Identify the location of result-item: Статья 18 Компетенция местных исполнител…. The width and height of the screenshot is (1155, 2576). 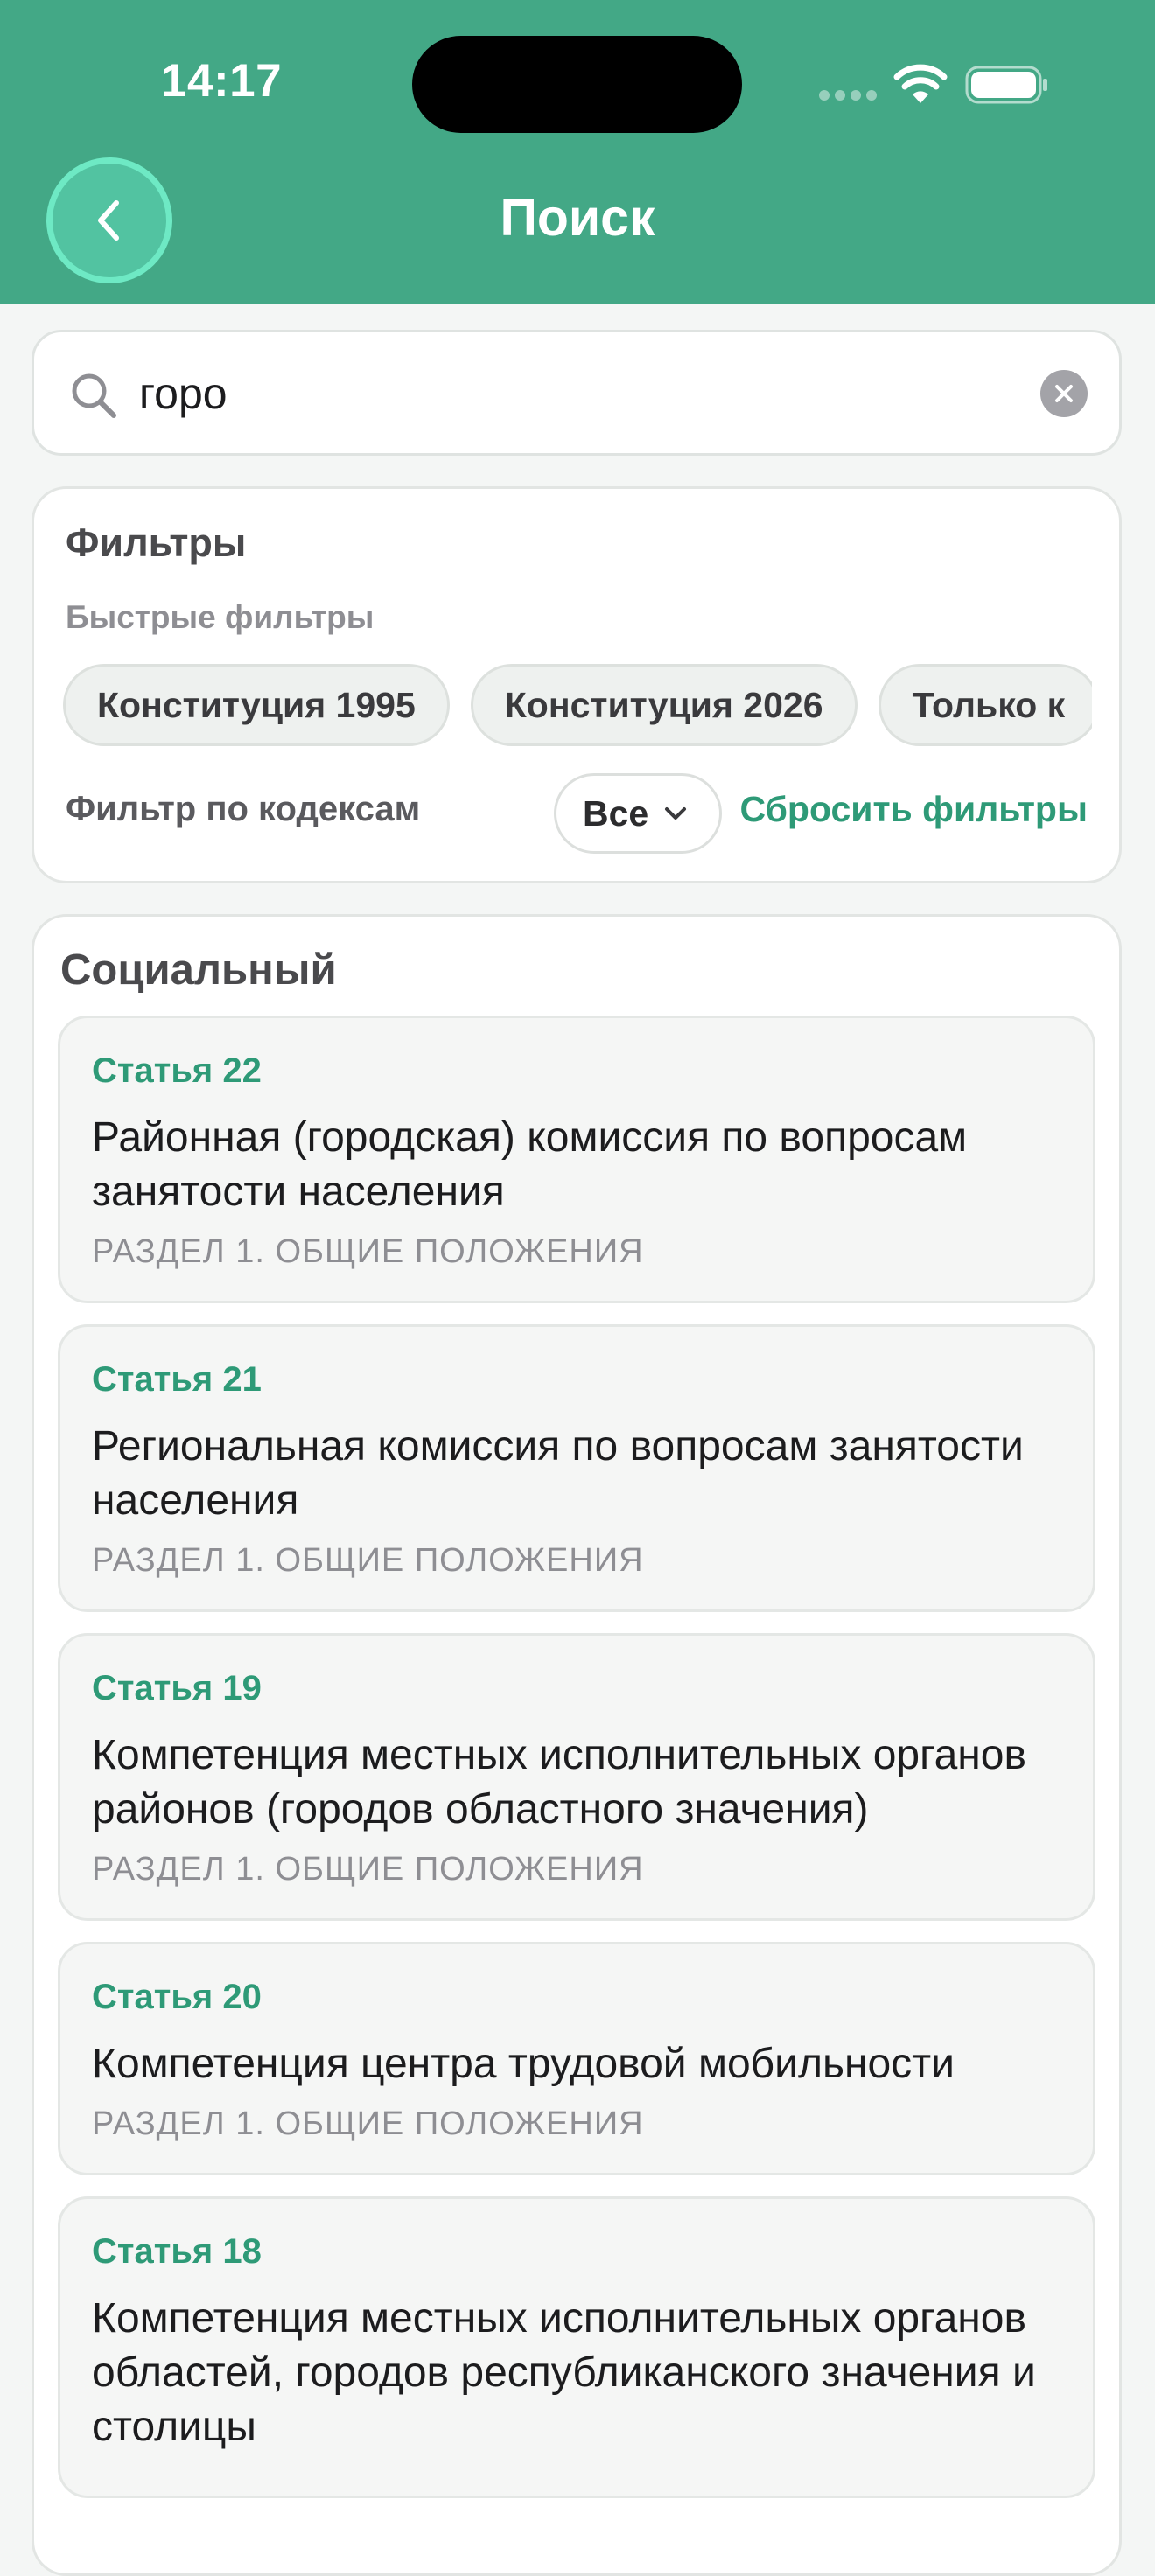
(577, 2347).